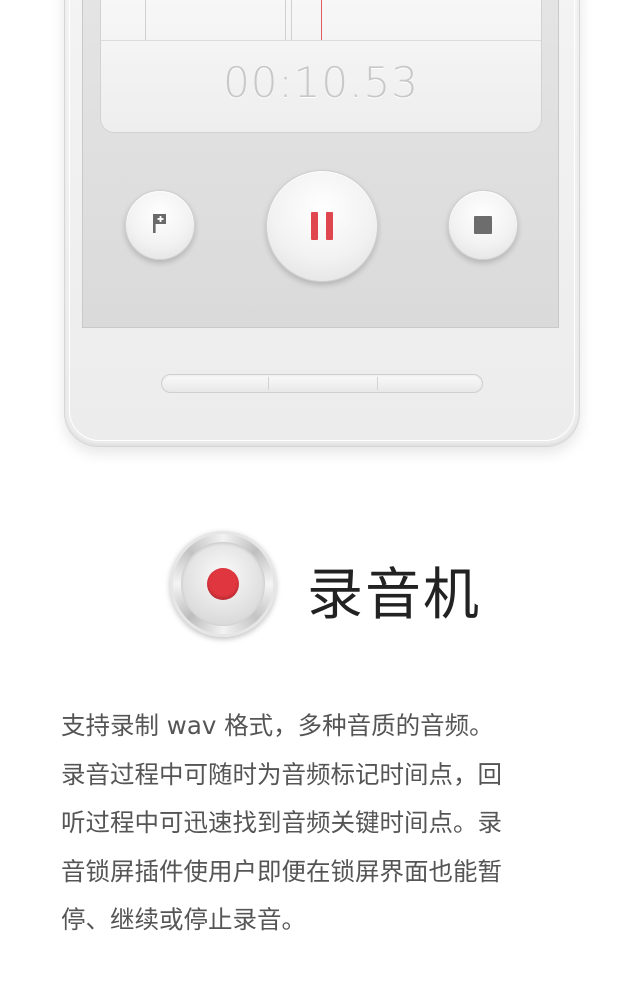 Image resolution: width=640 pixels, height=993 pixels. I want to click on recording-timer: 00:10.53, so click(321, 82).